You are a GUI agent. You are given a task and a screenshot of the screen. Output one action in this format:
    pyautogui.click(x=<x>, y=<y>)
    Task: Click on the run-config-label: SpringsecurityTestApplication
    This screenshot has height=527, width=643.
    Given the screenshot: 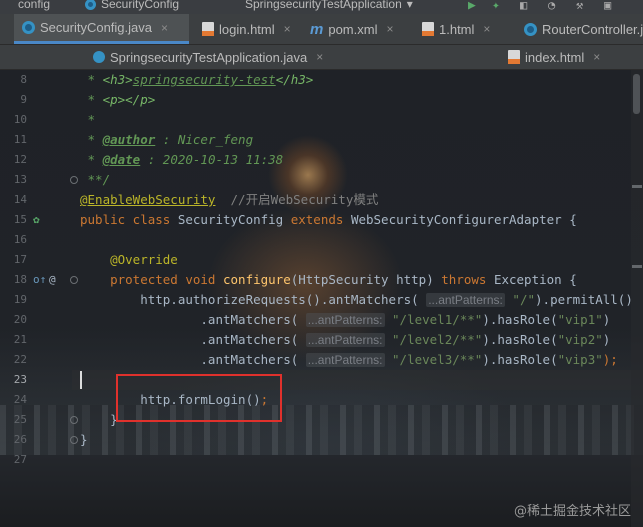 What is the action you would take?
    pyautogui.click(x=323, y=5)
    